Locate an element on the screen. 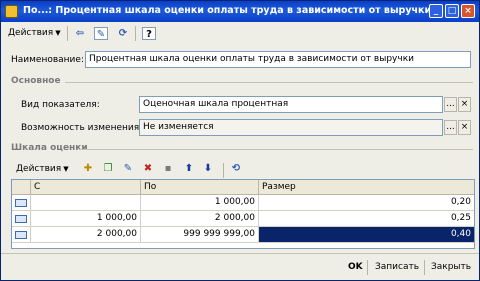 Image resolution: width=480 pixels, height=281 pixels. section-main-title: Основное is located at coordinates (36, 81).